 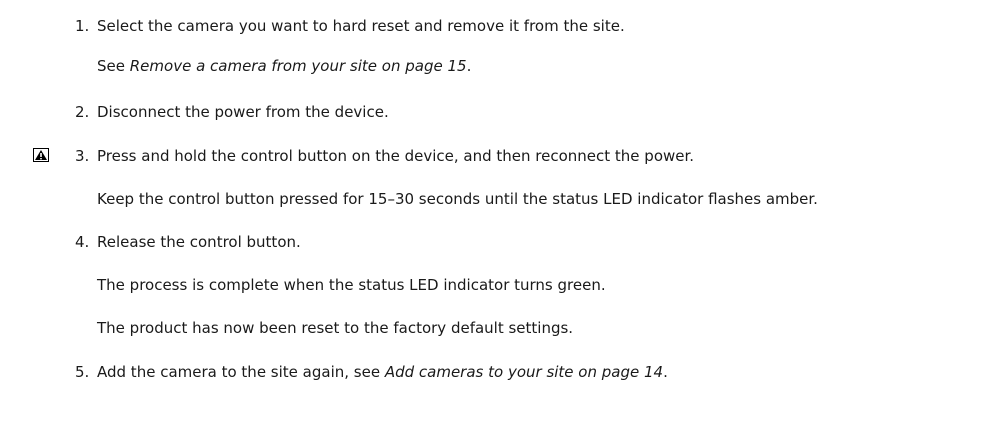 What do you see at coordinates (524, 372) in the screenshot?
I see `step-5-link: Add cameras to your site on page 14` at bounding box center [524, 372].